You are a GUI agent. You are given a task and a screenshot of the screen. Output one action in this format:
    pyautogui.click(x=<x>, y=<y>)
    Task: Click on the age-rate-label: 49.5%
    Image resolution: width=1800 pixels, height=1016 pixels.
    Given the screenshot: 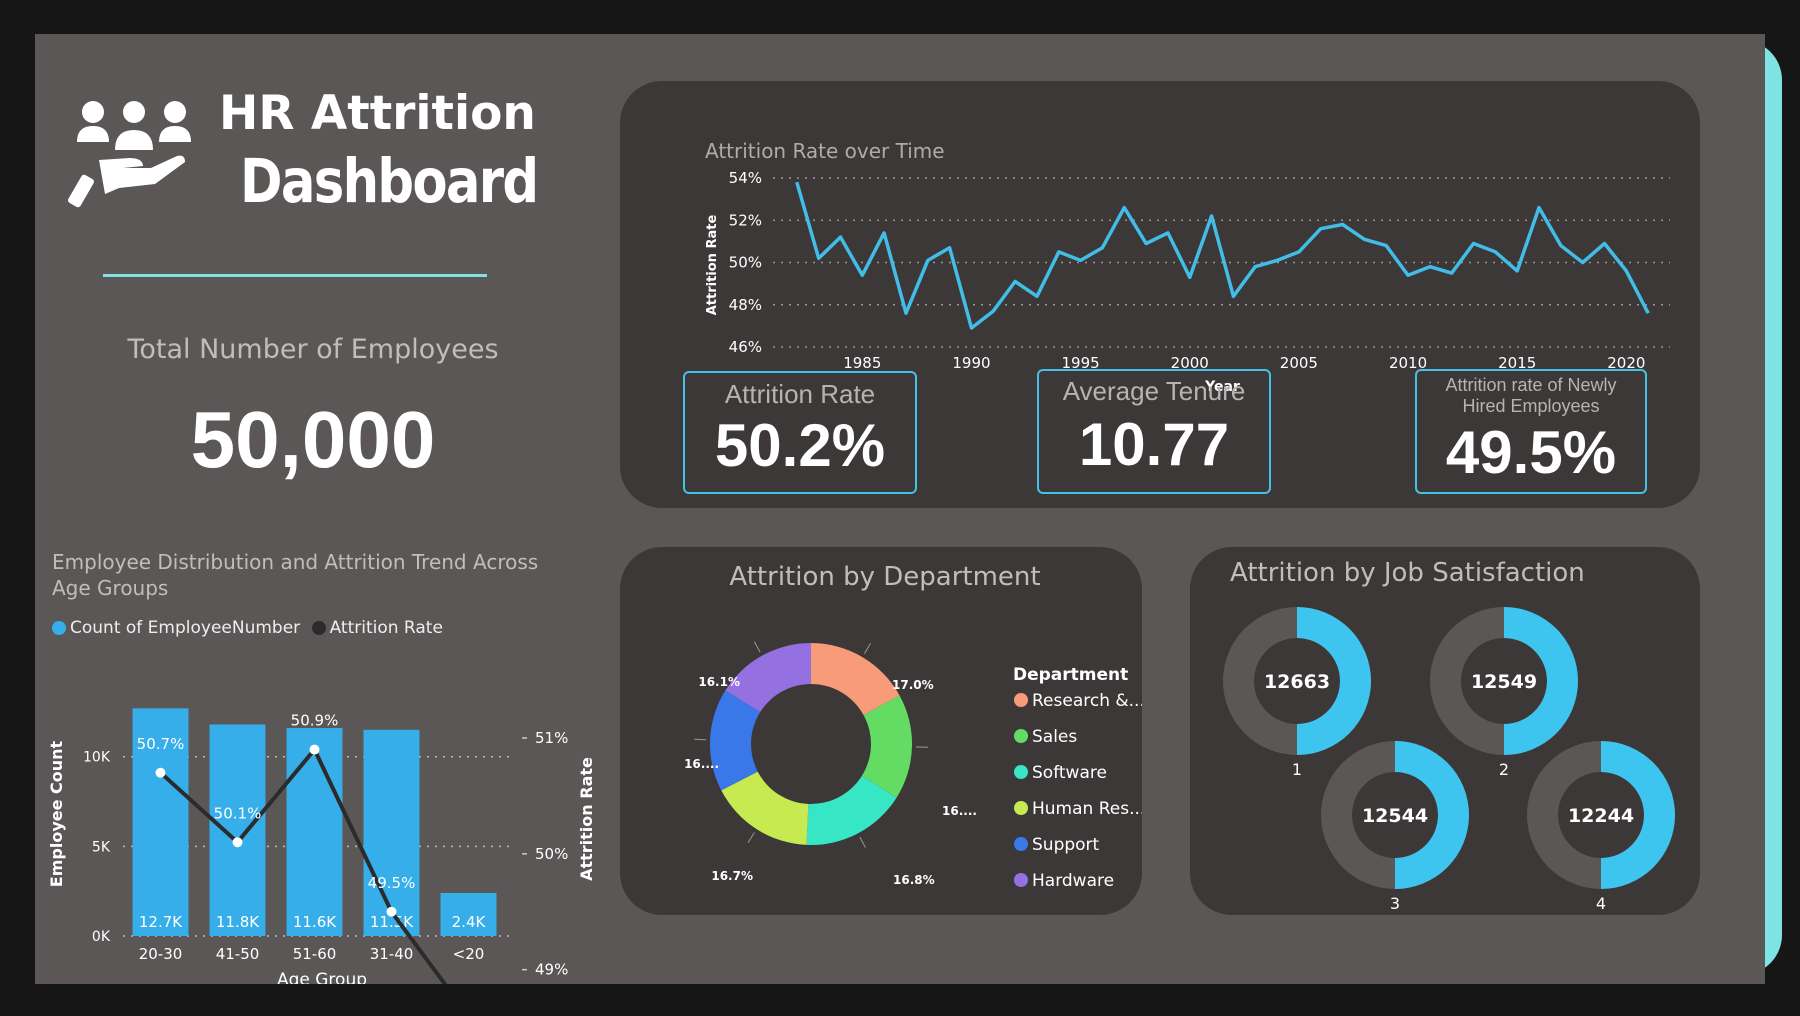 What is the action you would take?
    pyautogui.click(x=392, y=883)
    